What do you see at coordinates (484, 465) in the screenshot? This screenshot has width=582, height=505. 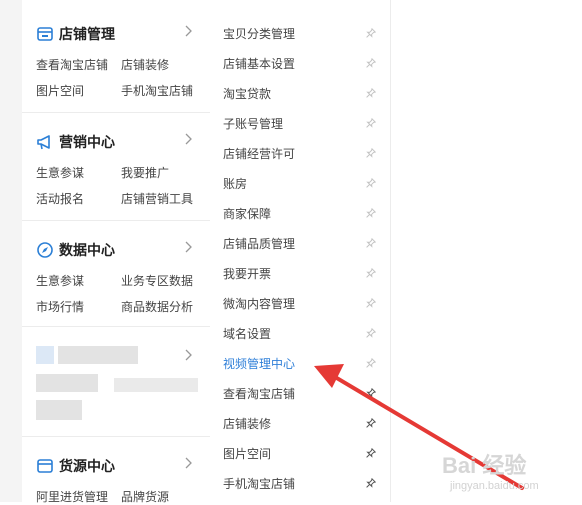 I see `watermark-logo: Bai 经验` at bounding box center [484, 465].